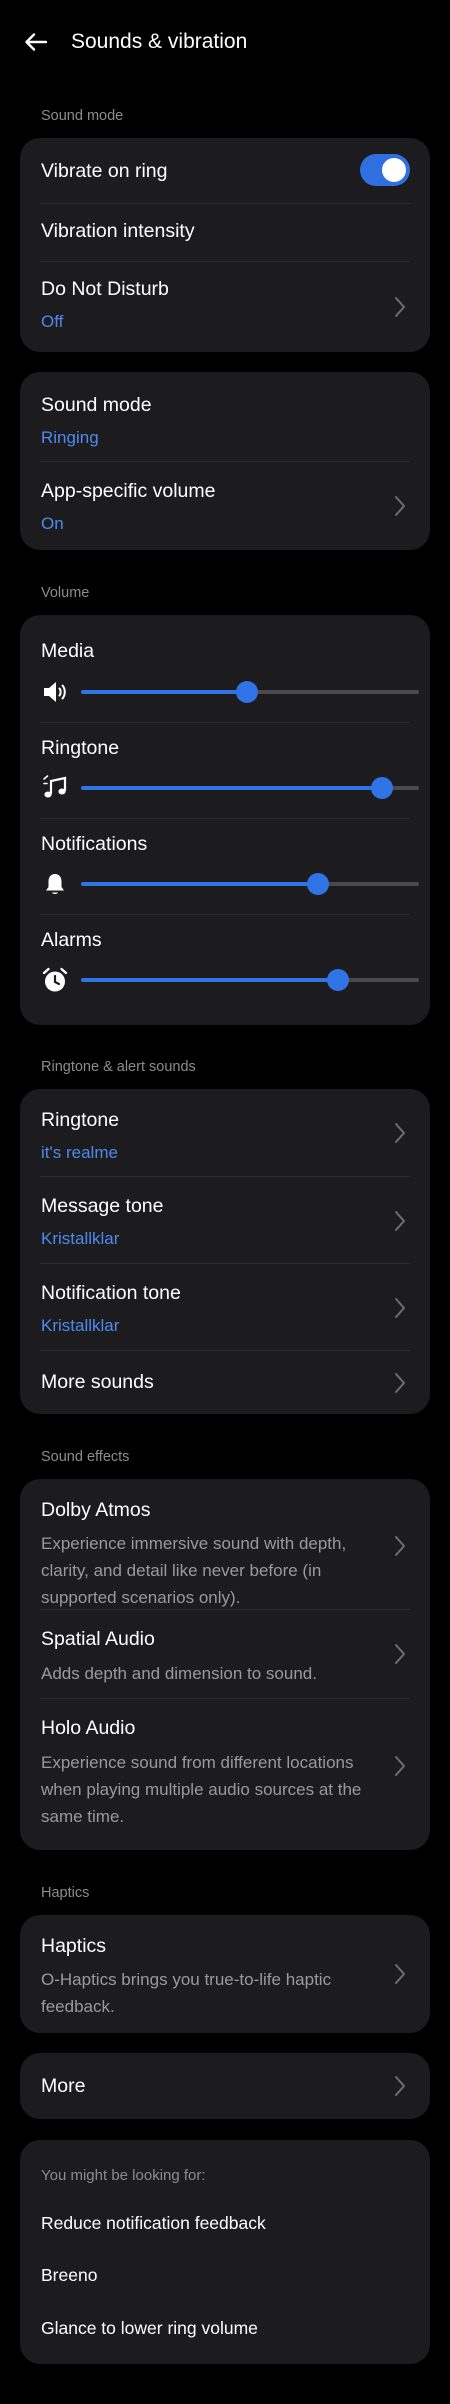 The height and width of the screenshot is (2404, 450). What do you see at coordinates (80, 1120) in the screenshot?
I see `ringtone-label: Ringtone` at bounding box center [80, 1120].